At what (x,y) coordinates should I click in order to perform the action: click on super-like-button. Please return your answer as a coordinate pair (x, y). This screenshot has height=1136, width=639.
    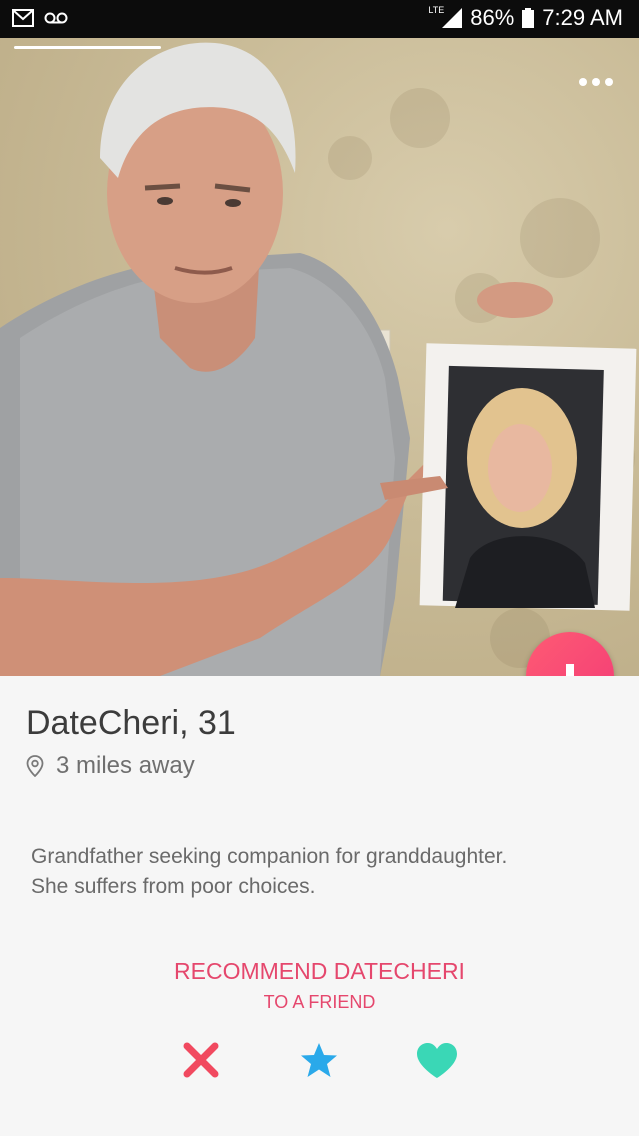
    Looking at the image, I should click on (319, 1062).